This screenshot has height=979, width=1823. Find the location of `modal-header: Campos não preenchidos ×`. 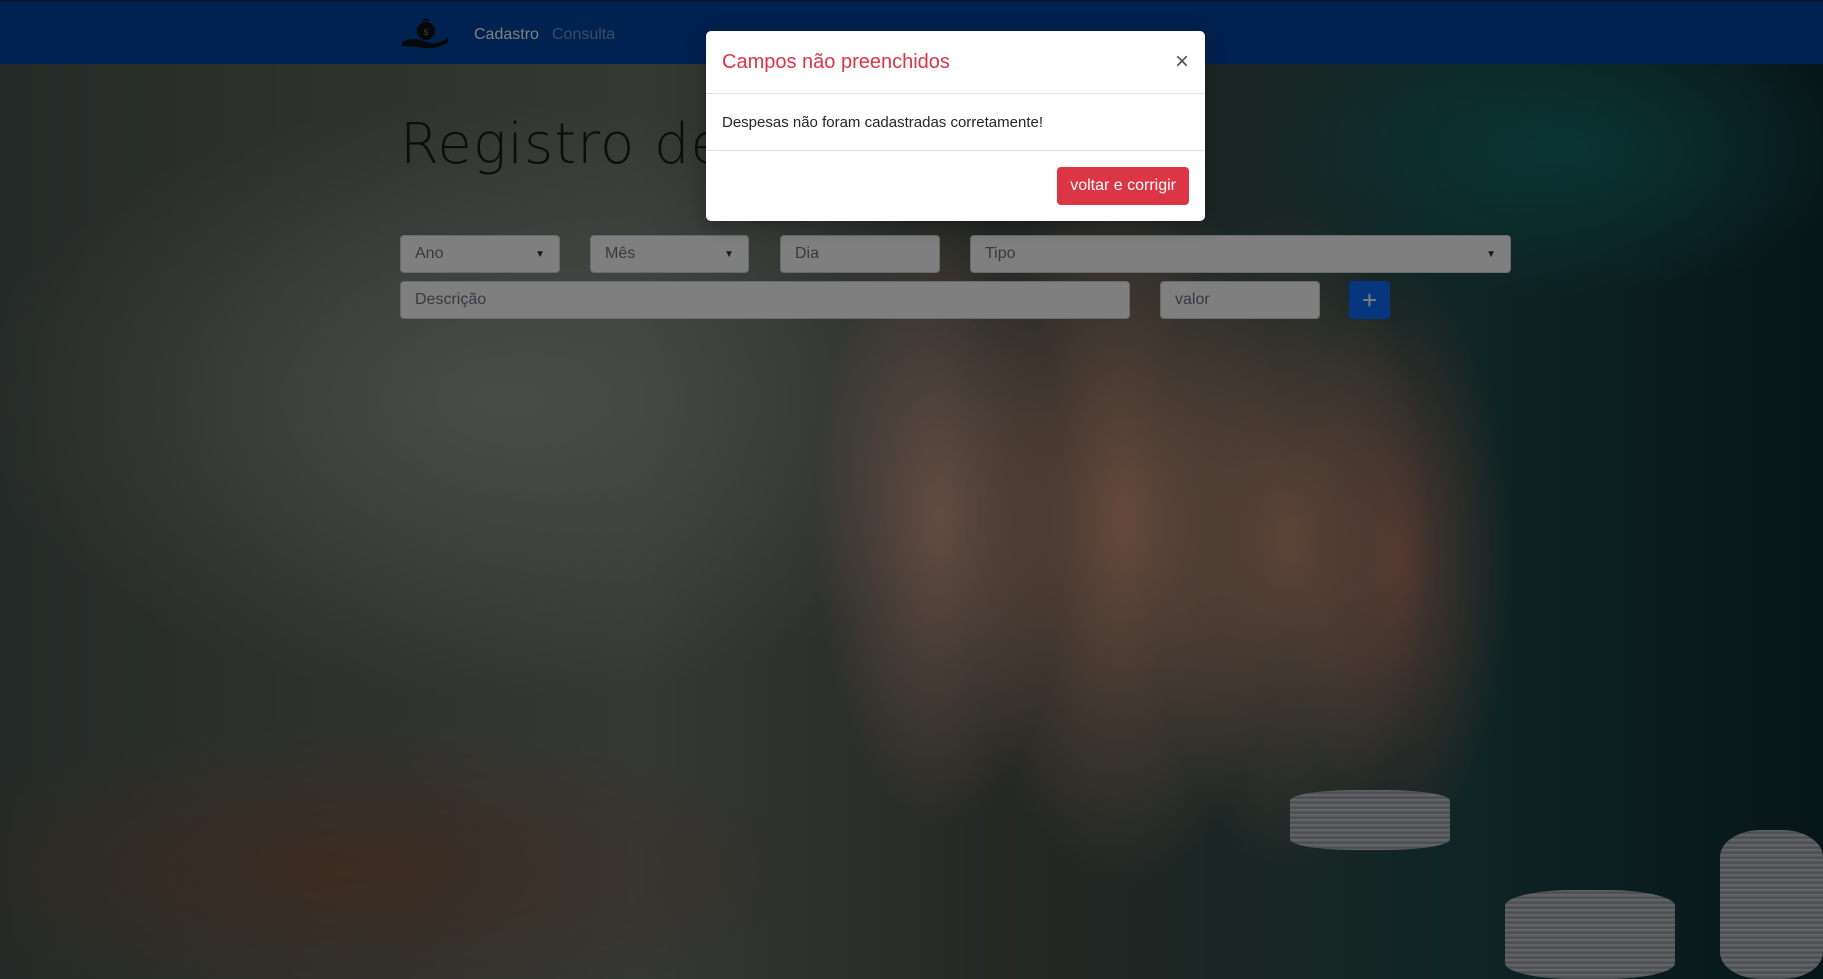

modal-header: Campos não preenchidos × is located at coordinates (955, 62).